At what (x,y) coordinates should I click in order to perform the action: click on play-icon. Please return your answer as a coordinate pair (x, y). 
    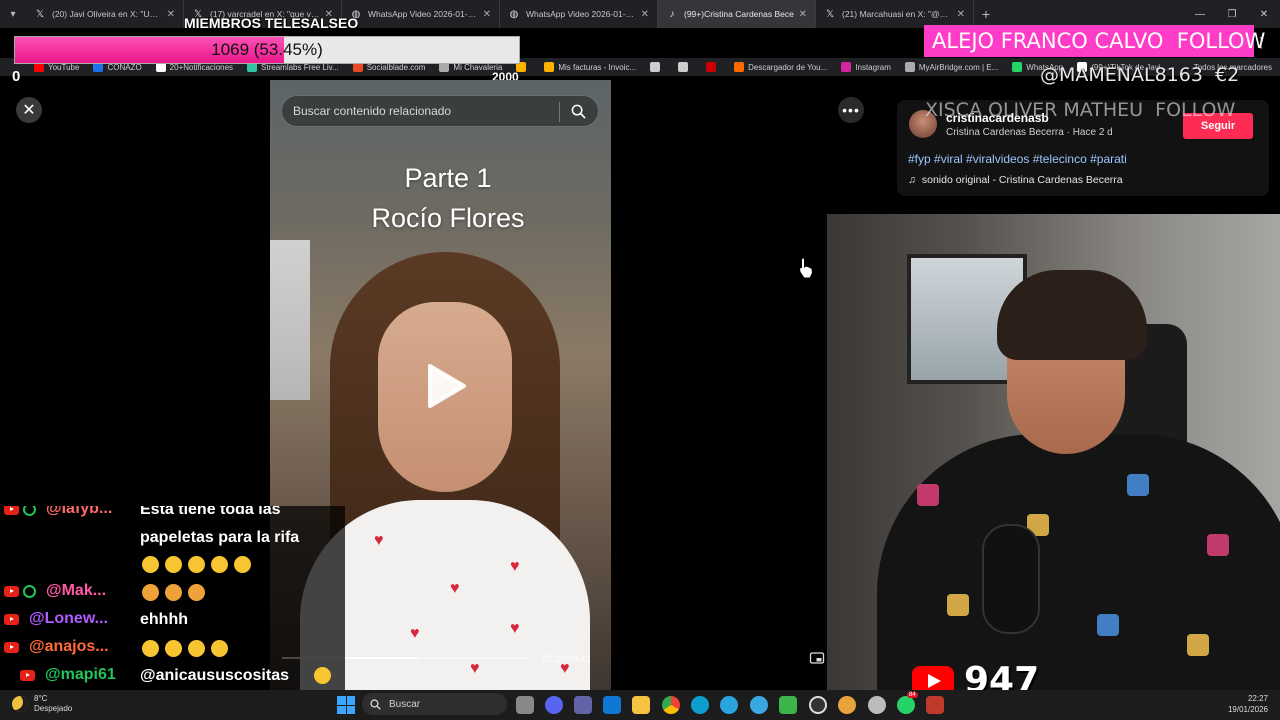
    Looking at the image, I should click on (446, 388).